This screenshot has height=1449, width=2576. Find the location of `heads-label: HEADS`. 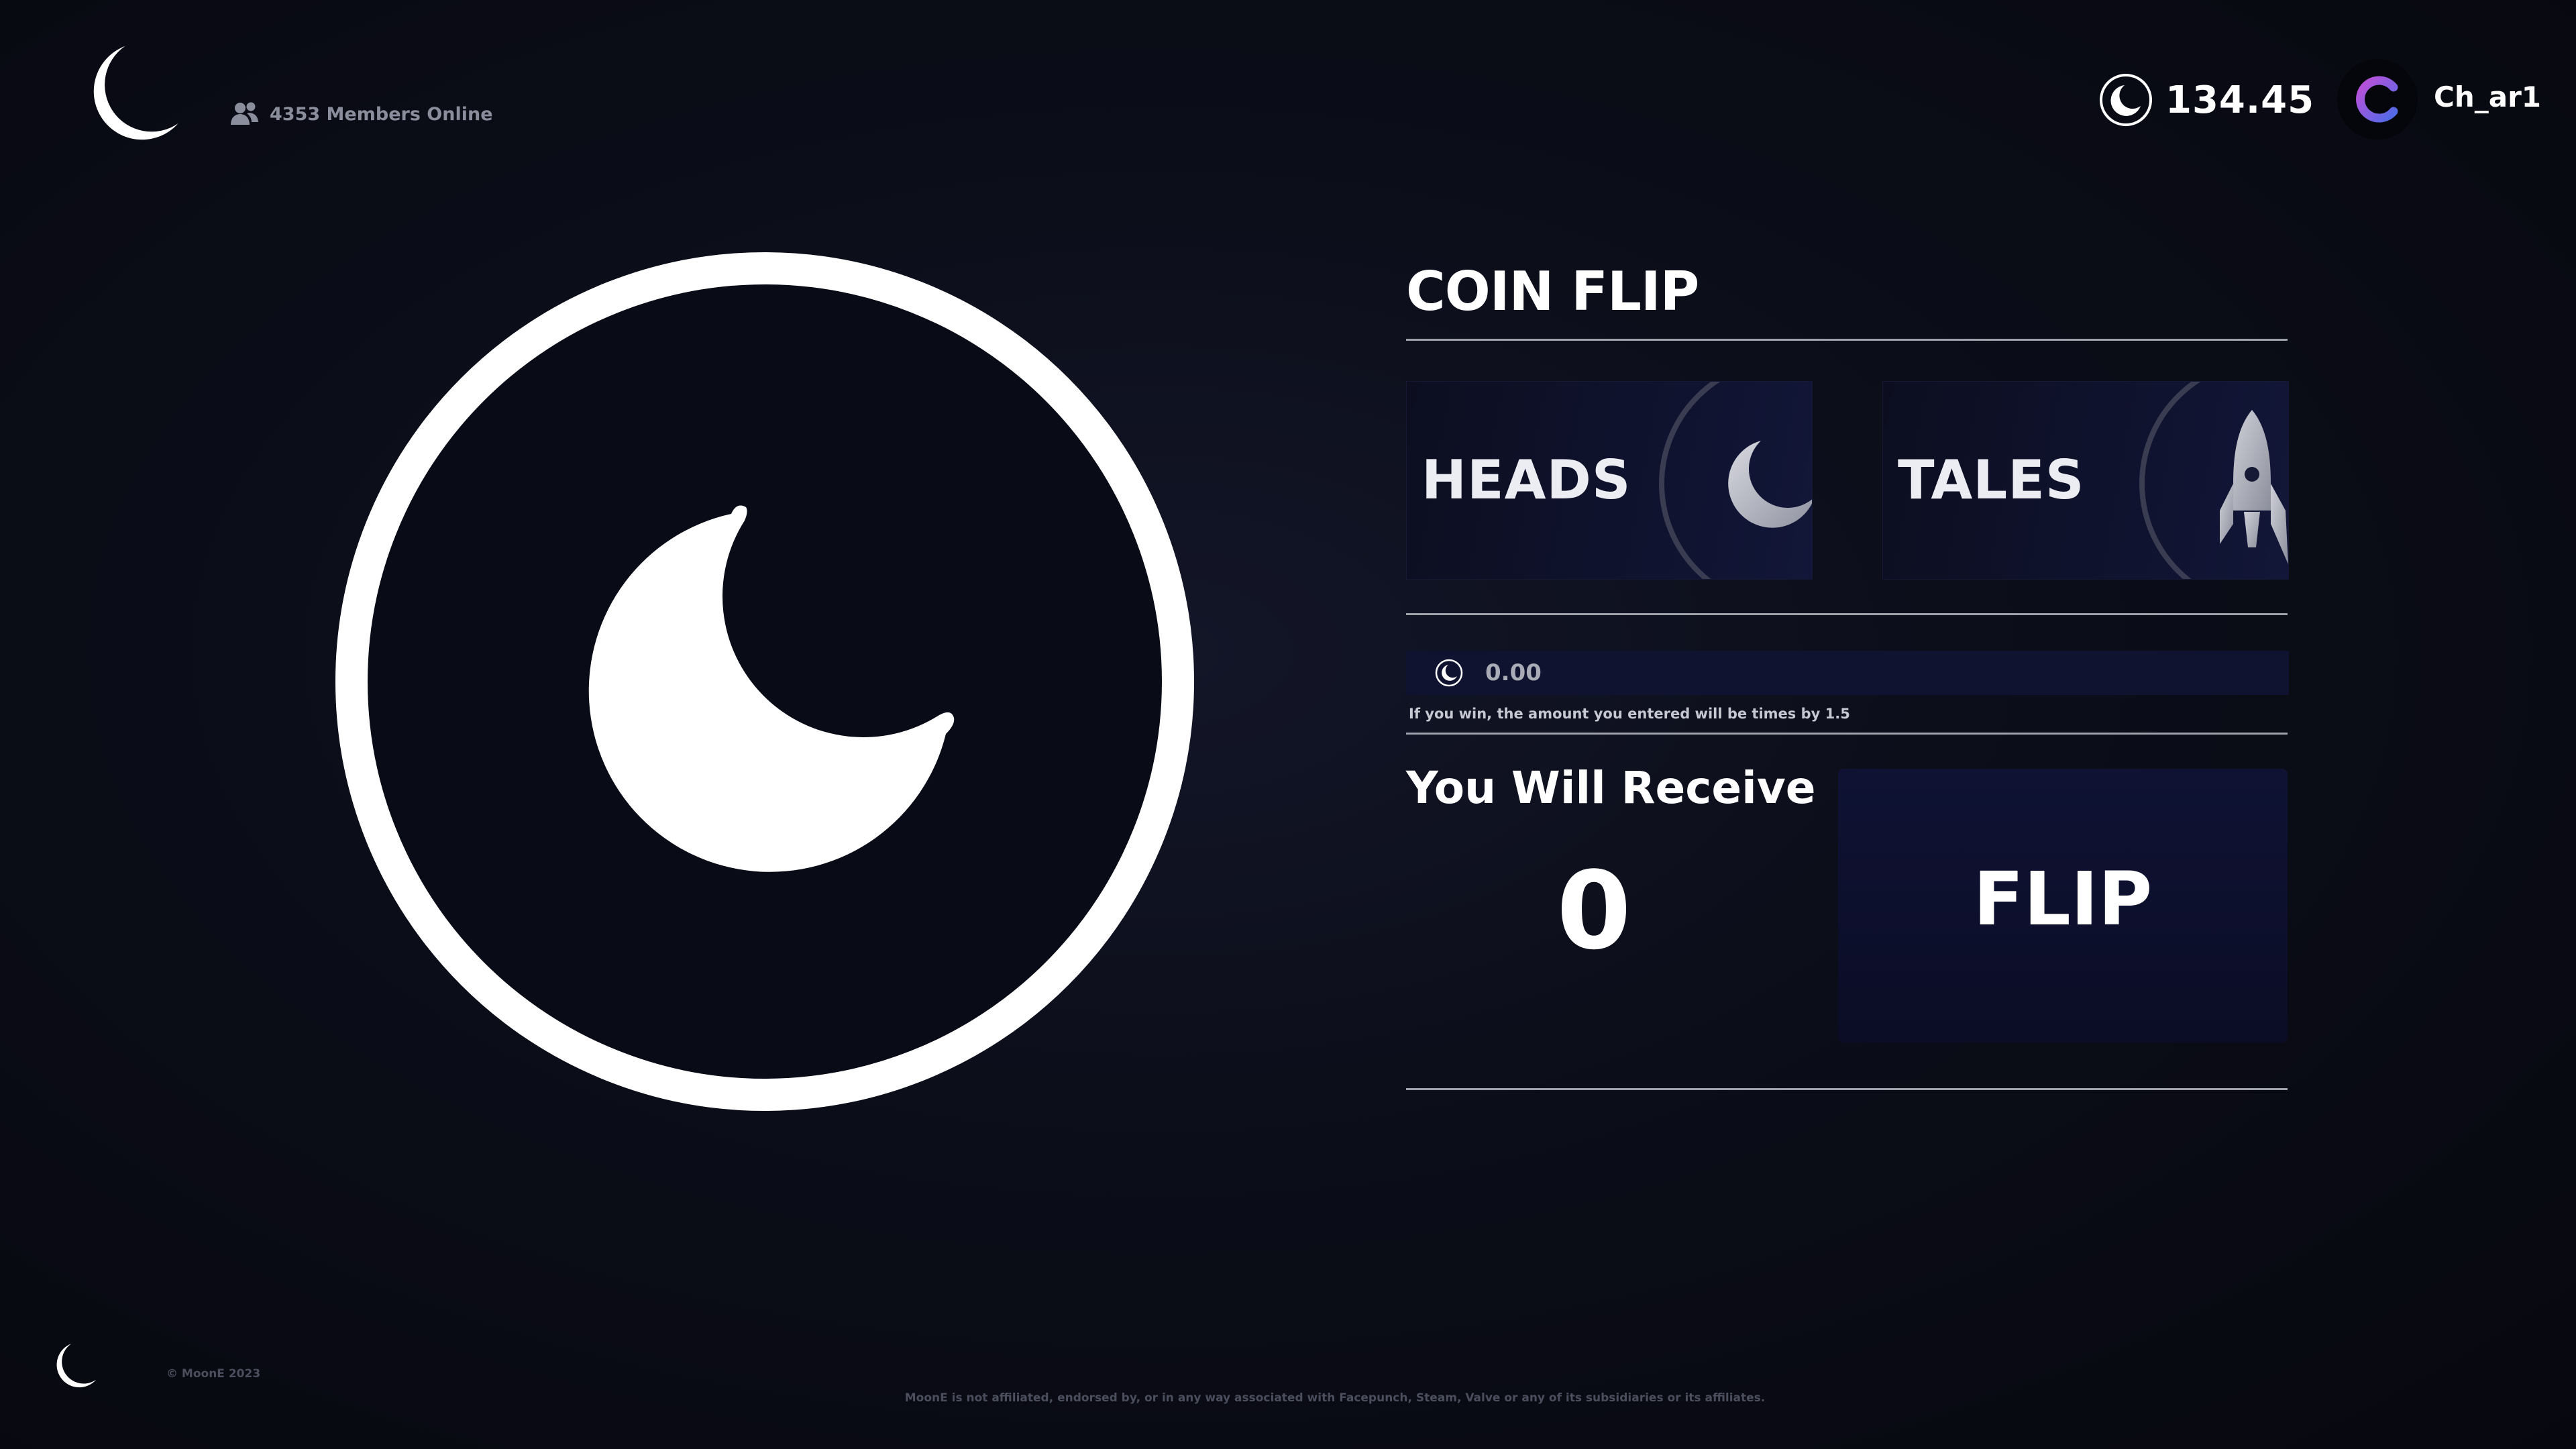

heads-label: HEADS is located at coordinates (1526, 480).